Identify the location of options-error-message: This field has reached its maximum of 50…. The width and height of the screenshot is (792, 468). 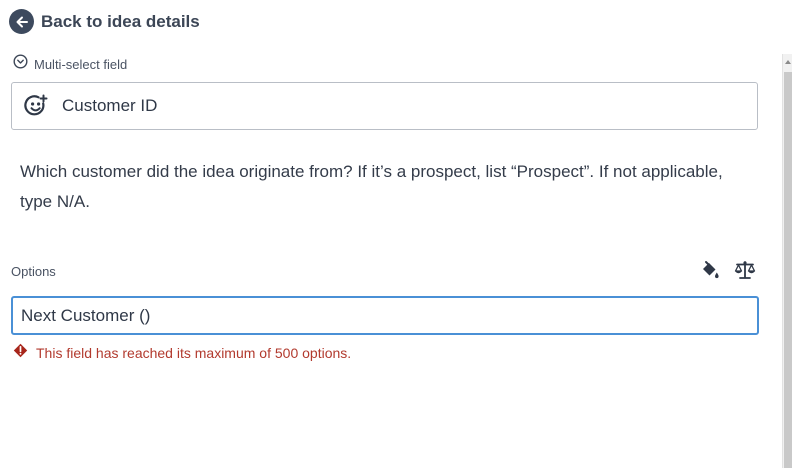
(182, 353).